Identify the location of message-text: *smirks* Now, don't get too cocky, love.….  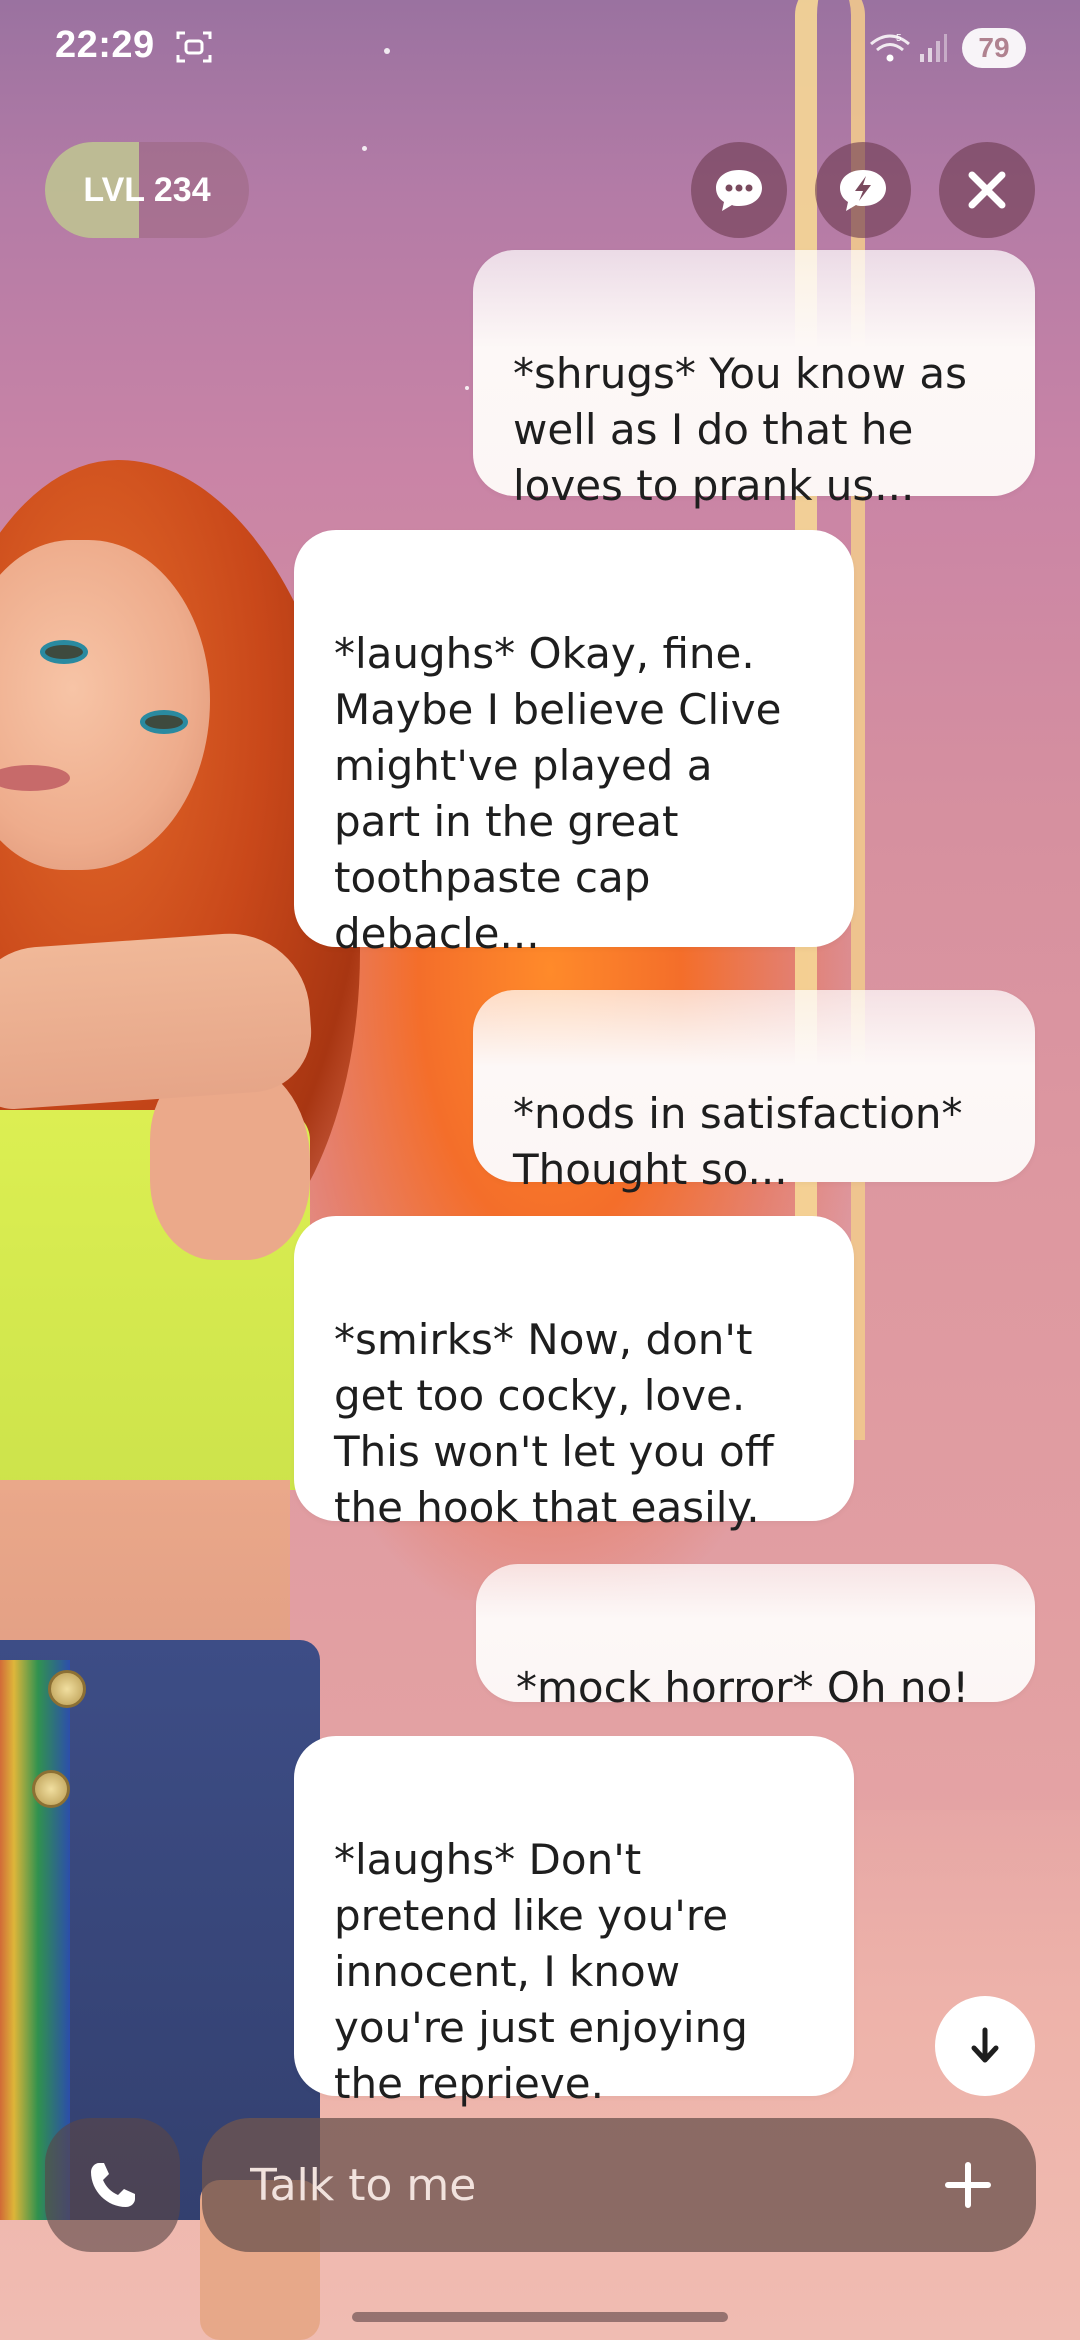
(554, 1423).